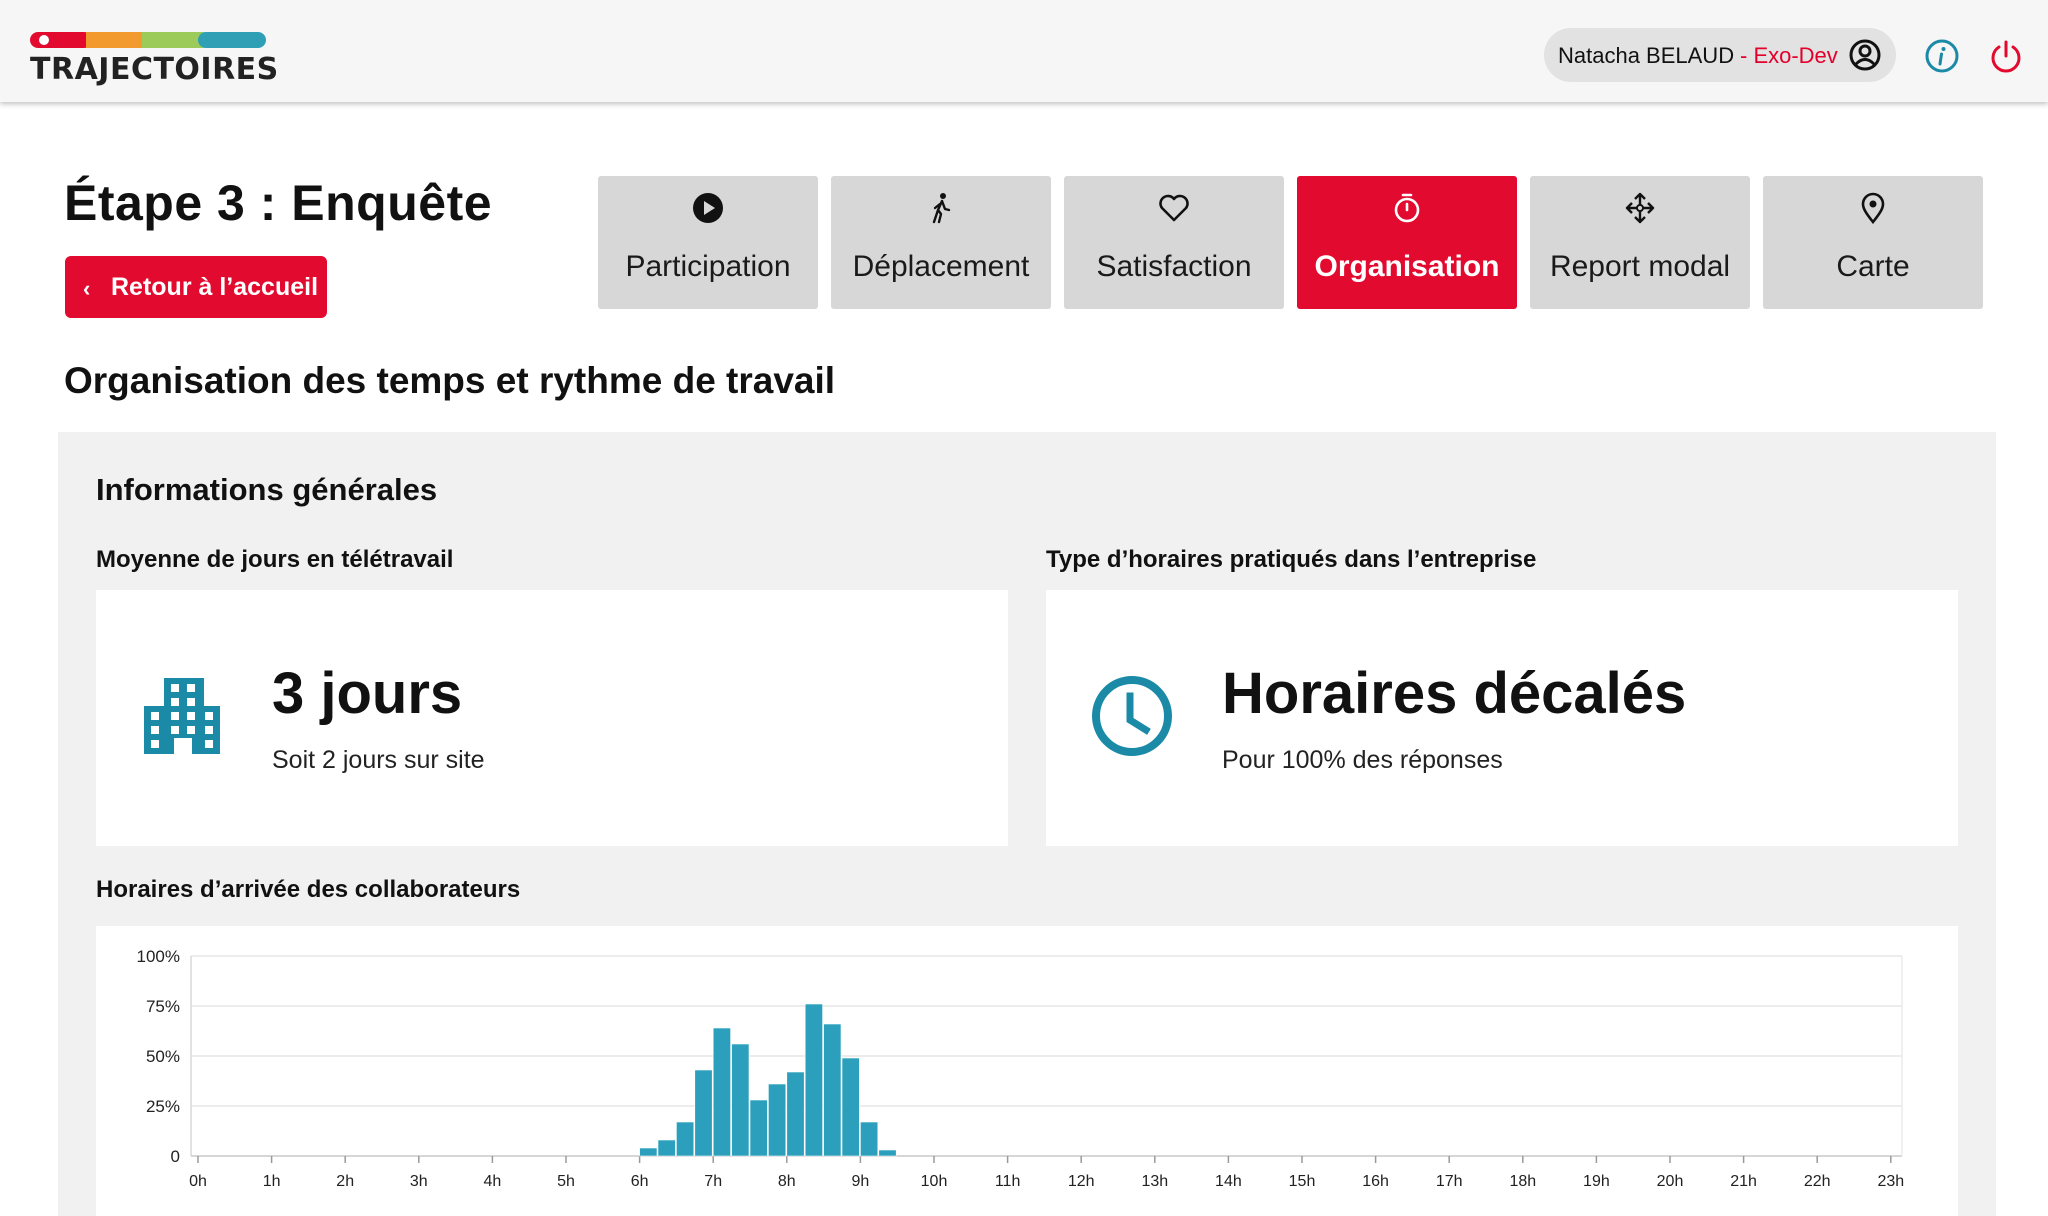  Describe the element at coordinates (154, 69) in the screenshot. I see `logo-text: TRAJECTOIRES` at that location.